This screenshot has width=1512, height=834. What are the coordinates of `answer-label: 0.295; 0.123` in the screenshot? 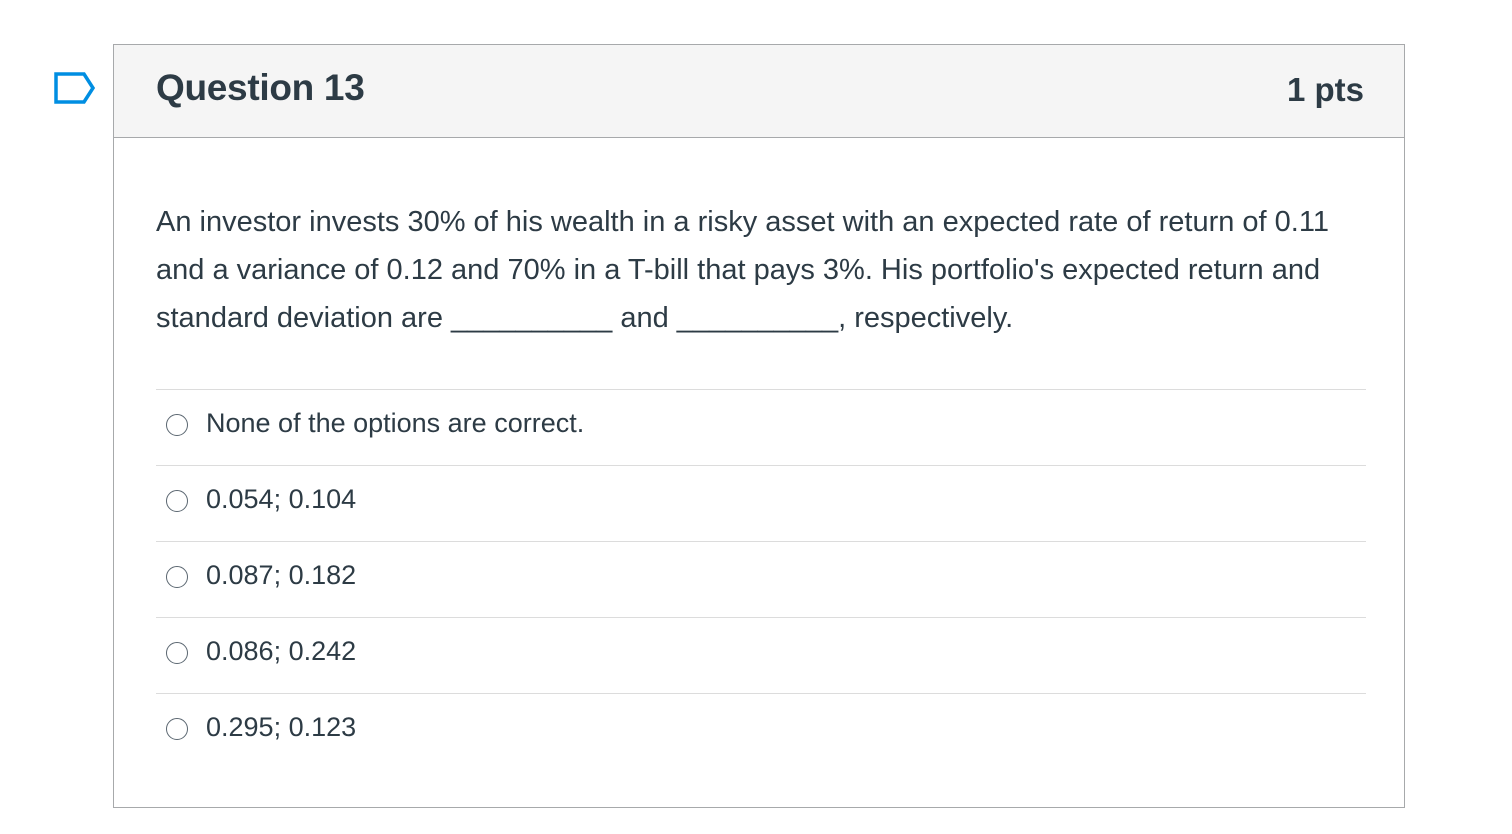 It's located at (281, 727).